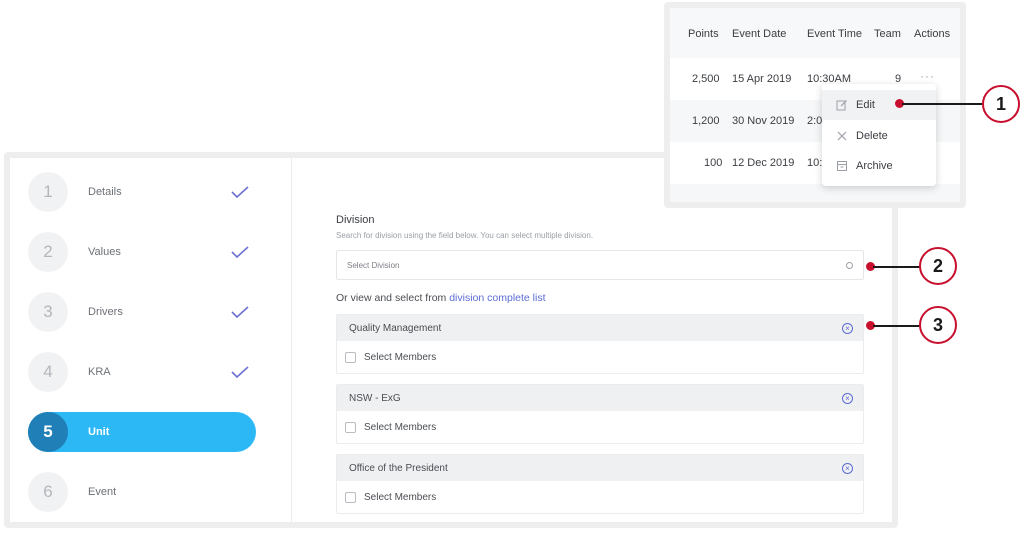  What do you see at coordinates (835, 34) in the screenshot?
I see `column-header-event-time: Event Time` at bounding box center [835, 34].